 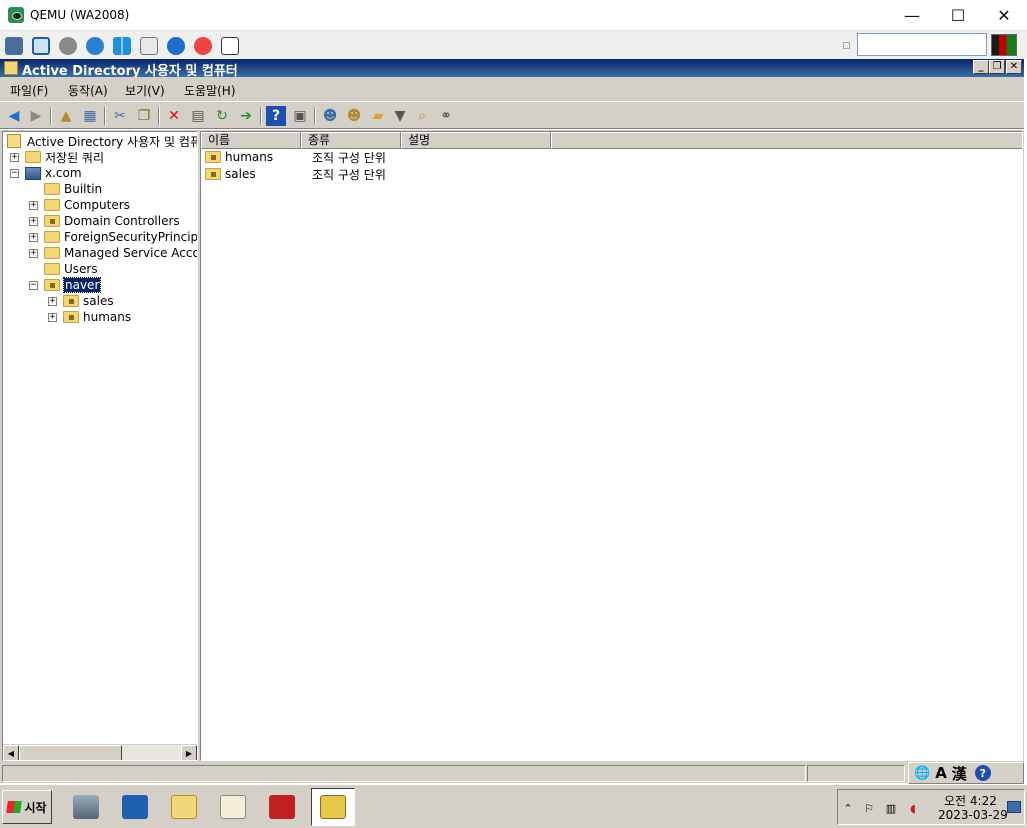 What do you see at coordinates (66, 116) in the screenshot?
I see `up-icon: ▲` at bounding box center [66, 116].